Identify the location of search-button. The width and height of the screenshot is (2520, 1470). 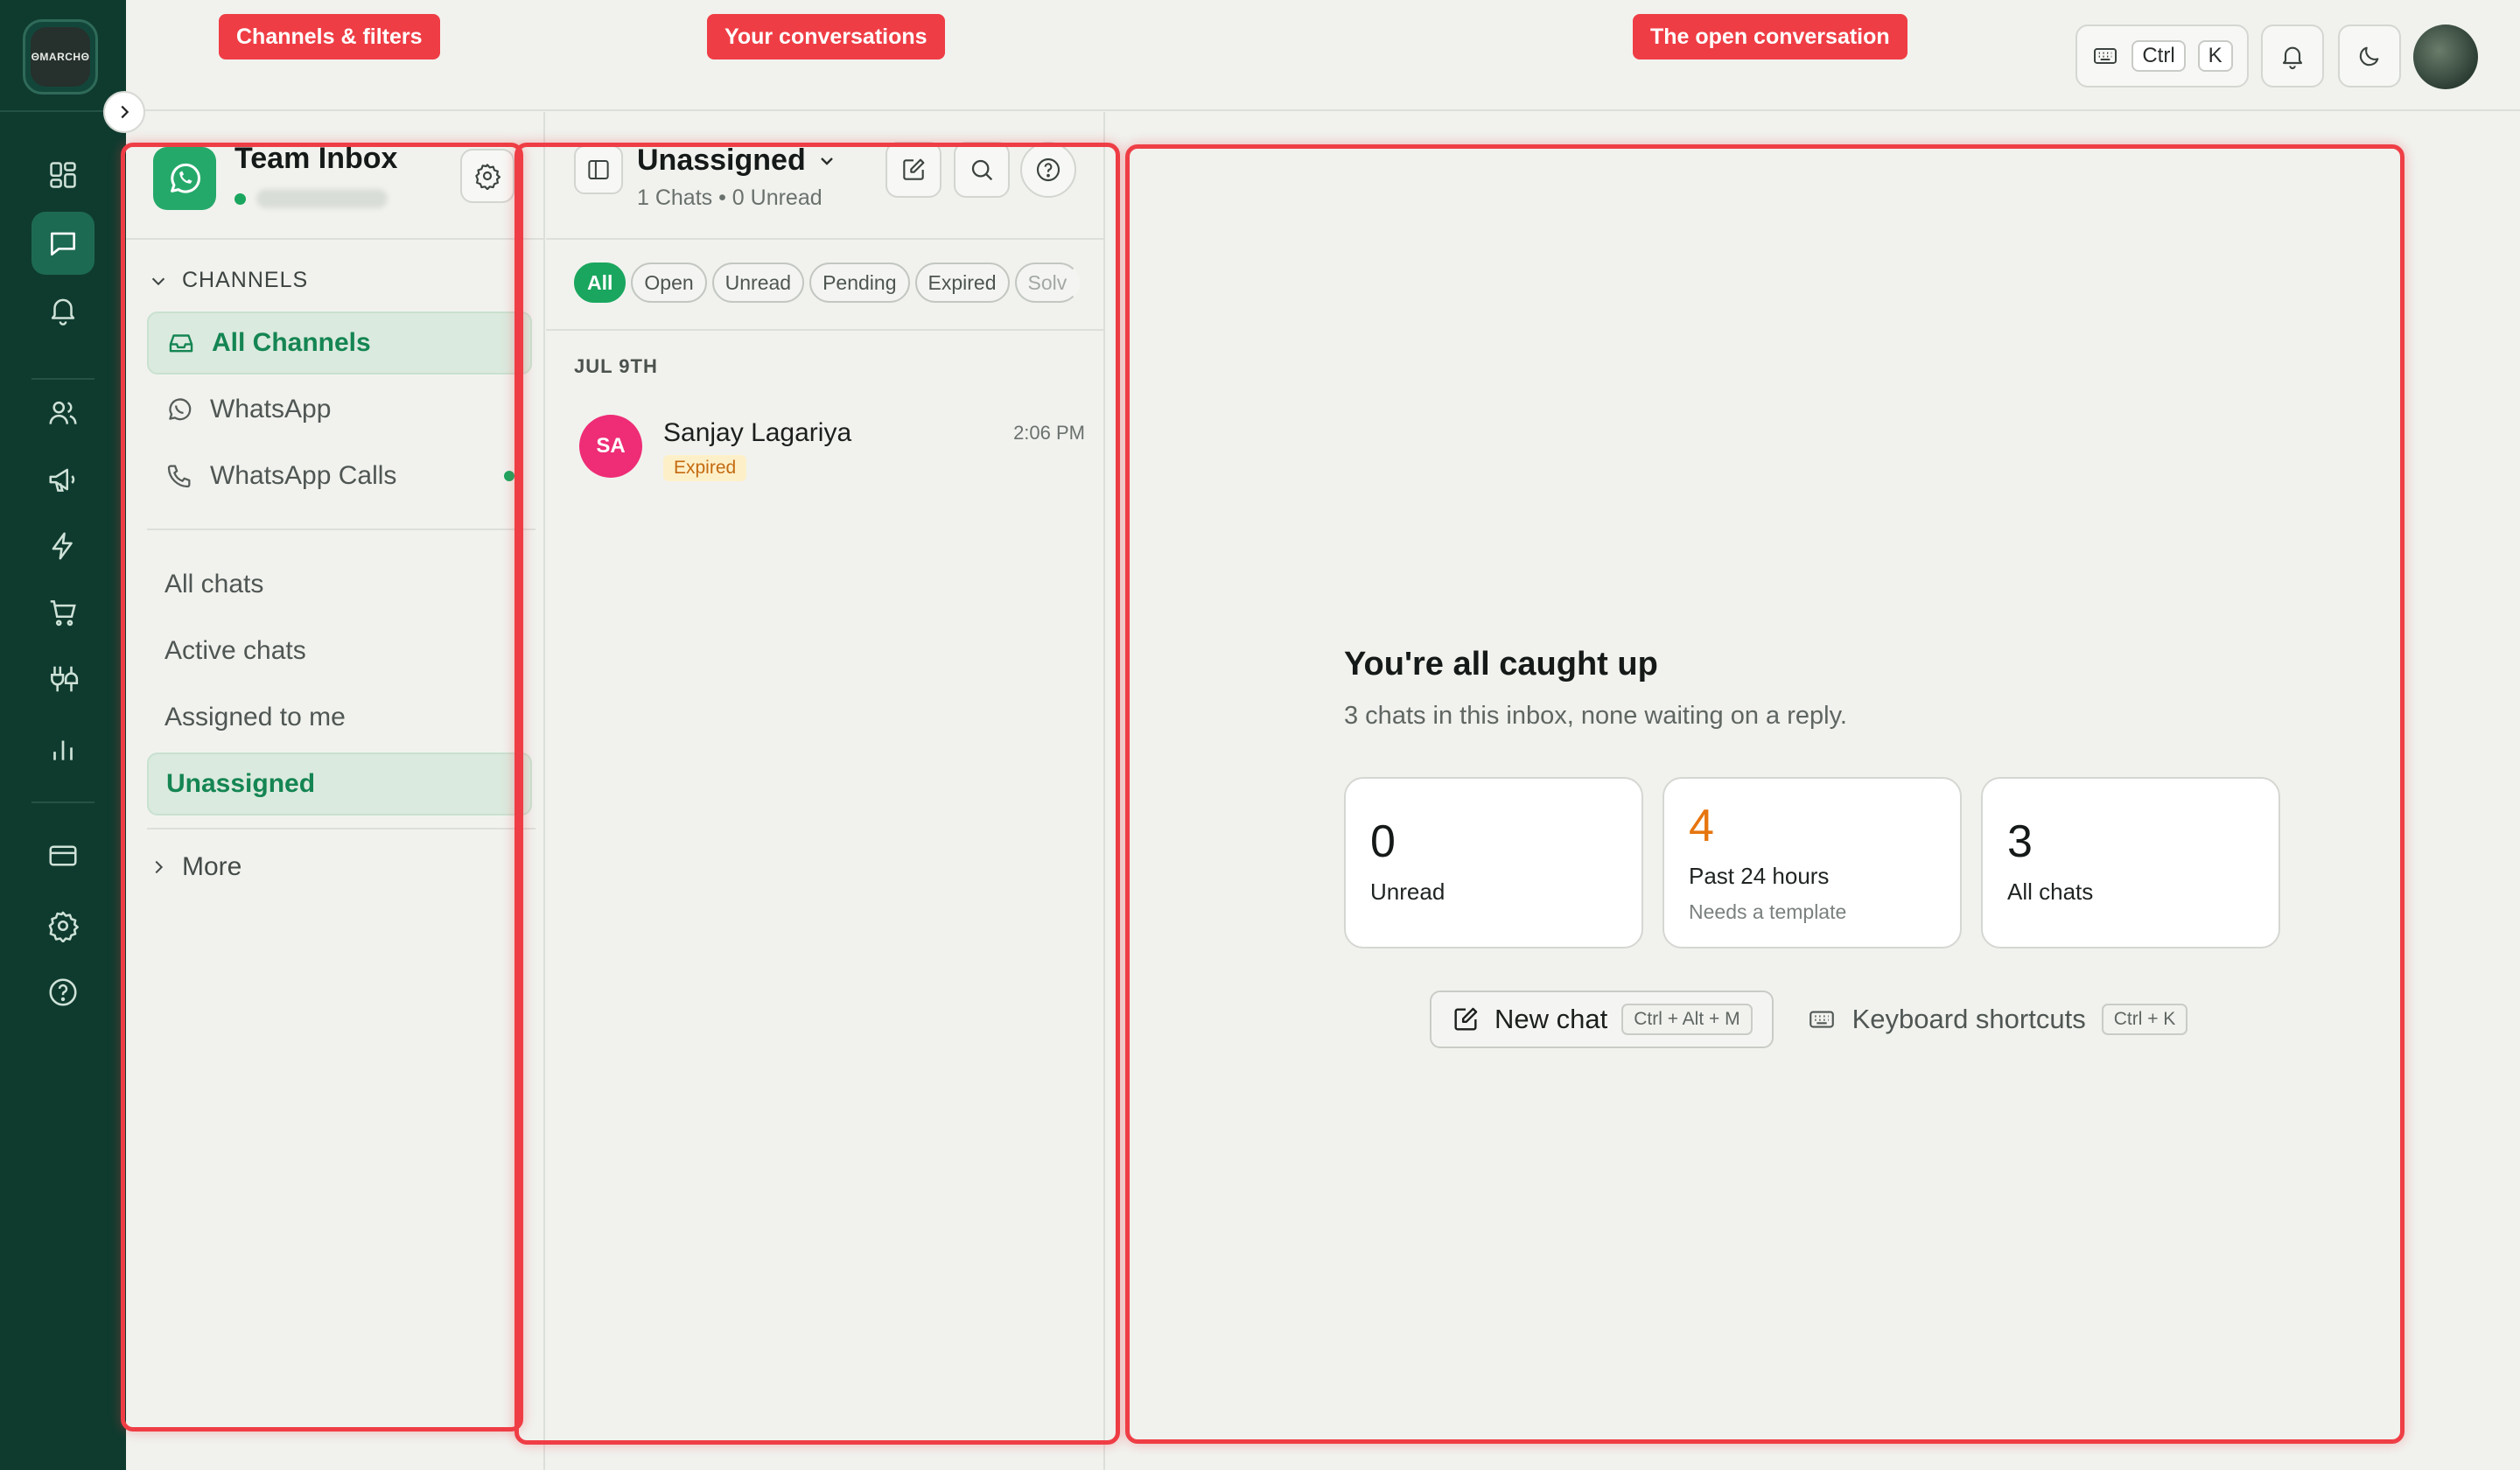
(982, 170).